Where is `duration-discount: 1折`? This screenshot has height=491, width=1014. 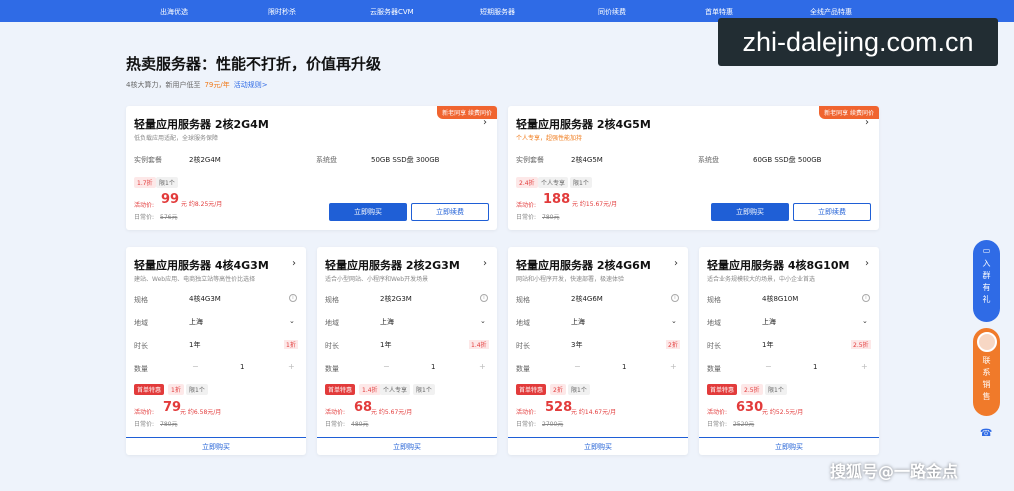
duration-discount: 1折 is located at coordinates (291, 344).